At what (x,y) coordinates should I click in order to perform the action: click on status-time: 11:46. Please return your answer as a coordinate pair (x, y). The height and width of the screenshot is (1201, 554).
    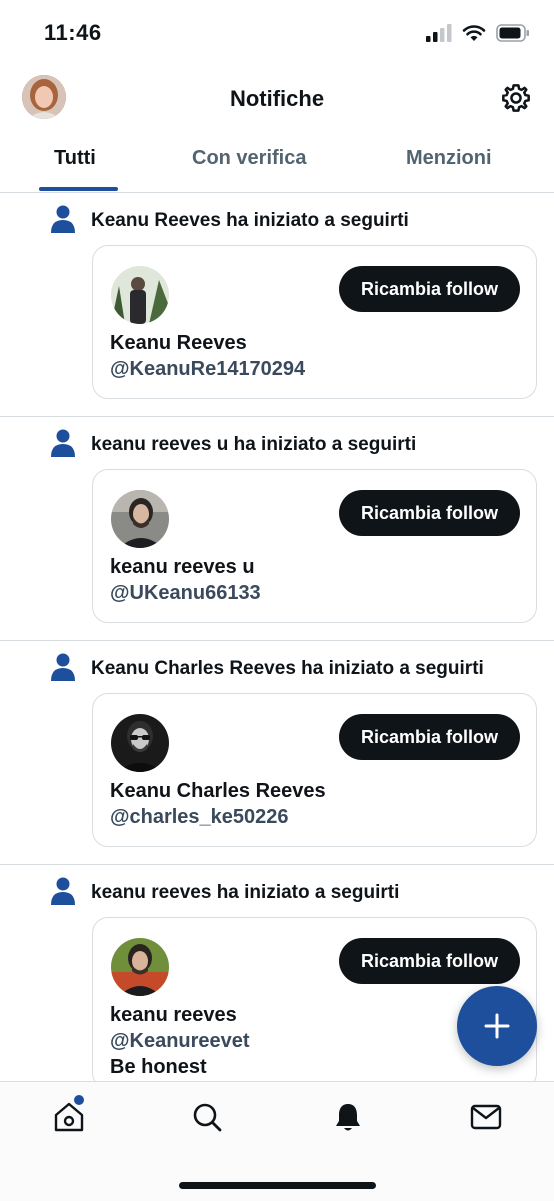
    Looking at the image, I should click on (73, 32).